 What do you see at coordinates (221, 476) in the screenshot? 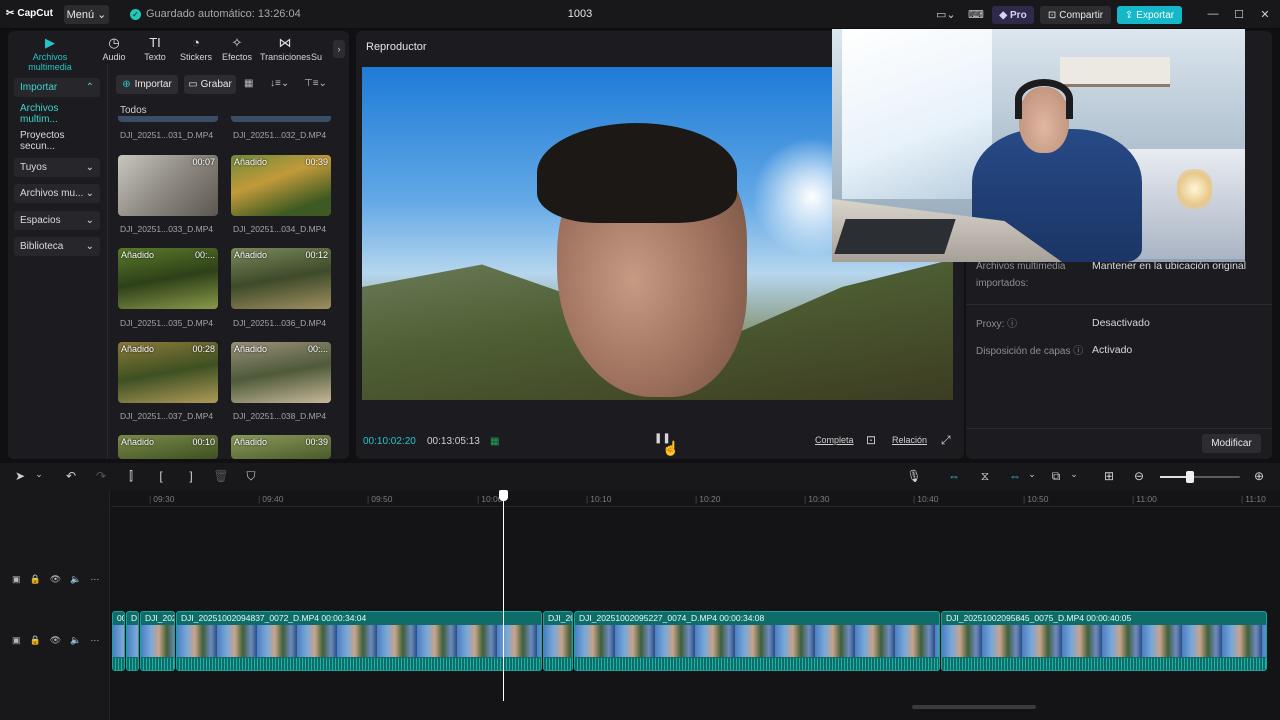
I see `delete-icon: 🗑` at bounding box center [221, 476].